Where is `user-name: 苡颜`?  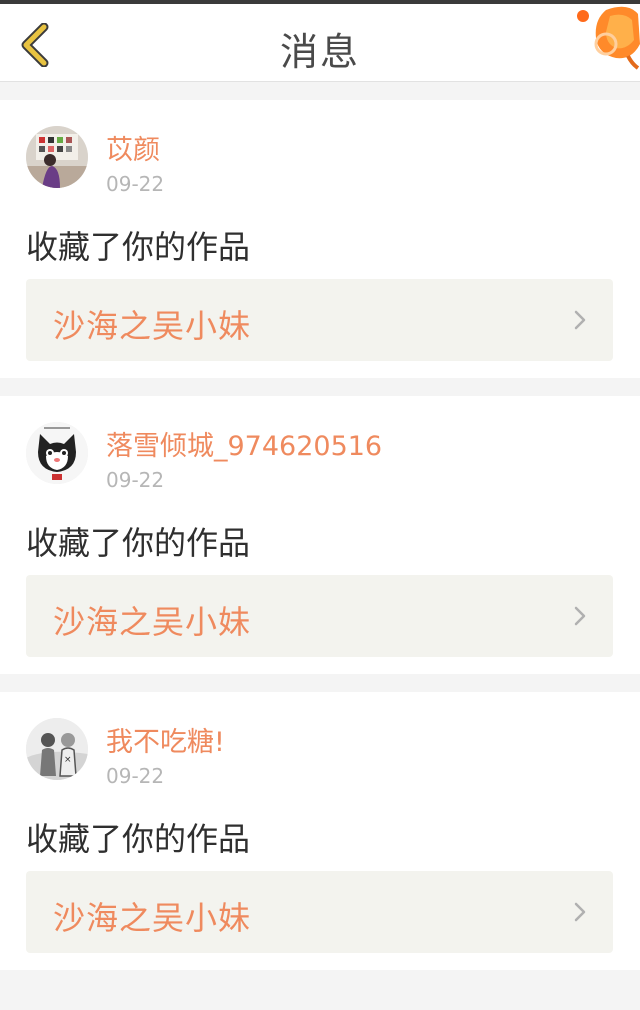 user-name: 苡颜 is located at coordinates (133, 147).